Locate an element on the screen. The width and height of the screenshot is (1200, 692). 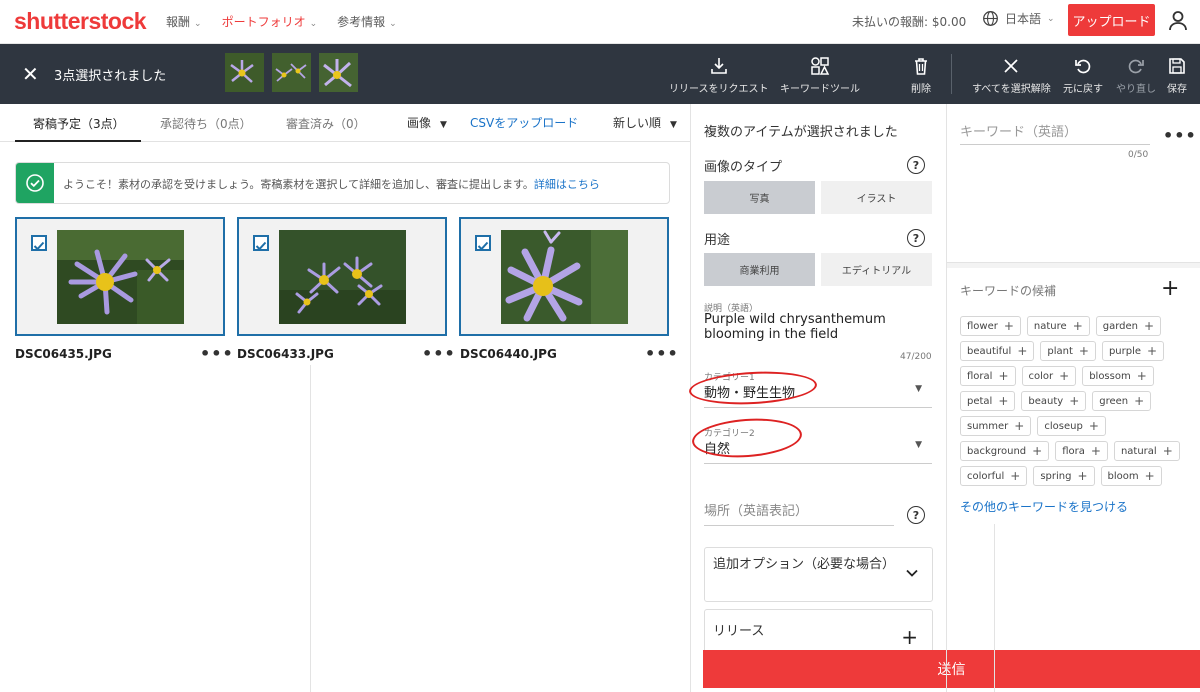
keyword-chip-label: garden is located at coordinates (1120, 326).